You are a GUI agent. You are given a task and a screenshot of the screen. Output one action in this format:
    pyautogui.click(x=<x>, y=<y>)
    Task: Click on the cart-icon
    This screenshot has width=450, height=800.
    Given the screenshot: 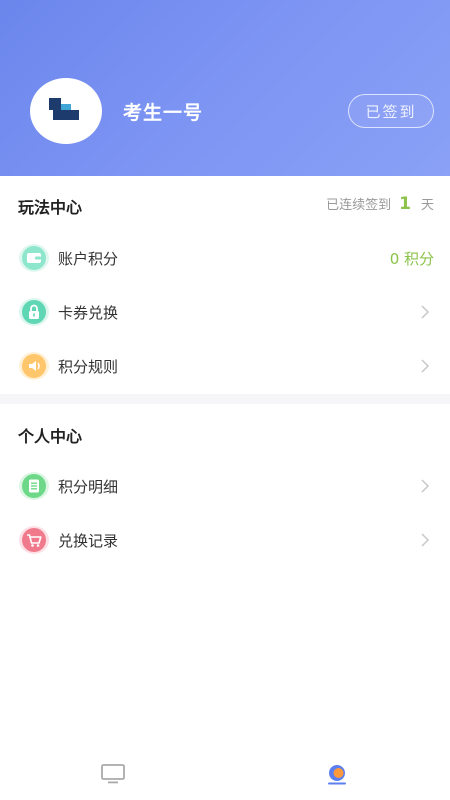 What is the action you would take?
    pyautogui.click(x=34, y=540)
    